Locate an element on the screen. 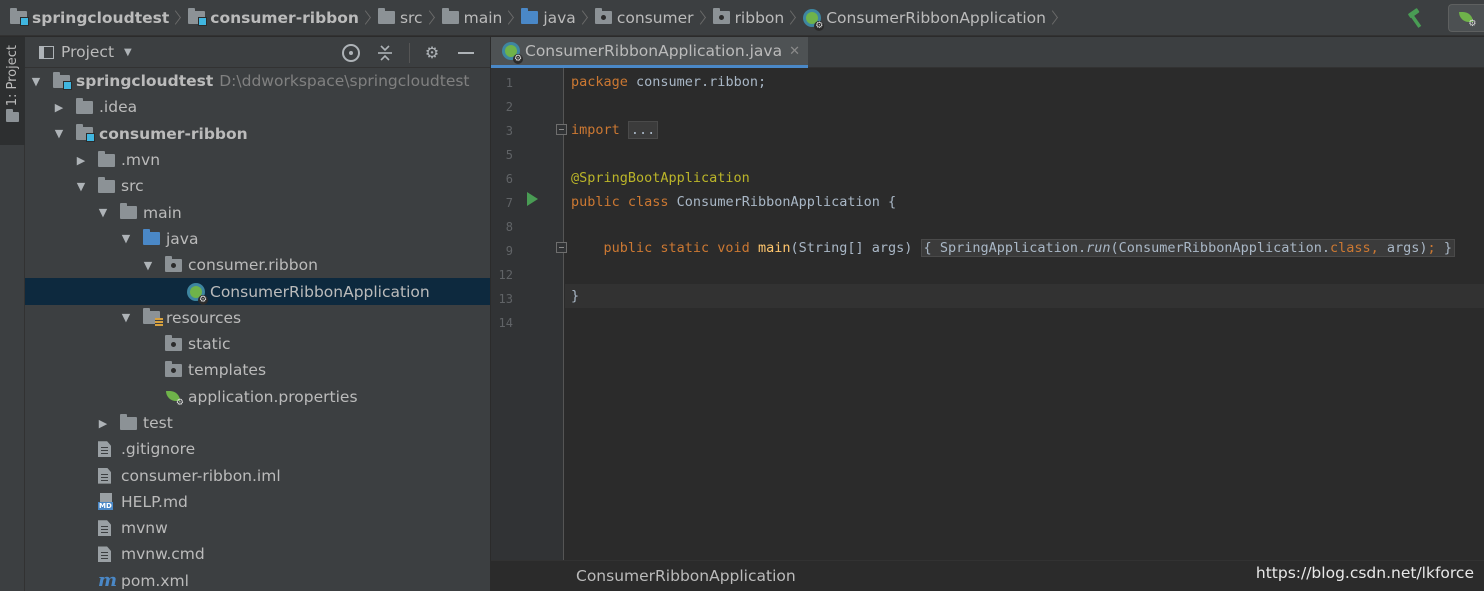 The width and height of the screenshot is (1484, 591). watermark-text: https://blog.csdn.net/lkforce is located at coordinates (1364, 573).